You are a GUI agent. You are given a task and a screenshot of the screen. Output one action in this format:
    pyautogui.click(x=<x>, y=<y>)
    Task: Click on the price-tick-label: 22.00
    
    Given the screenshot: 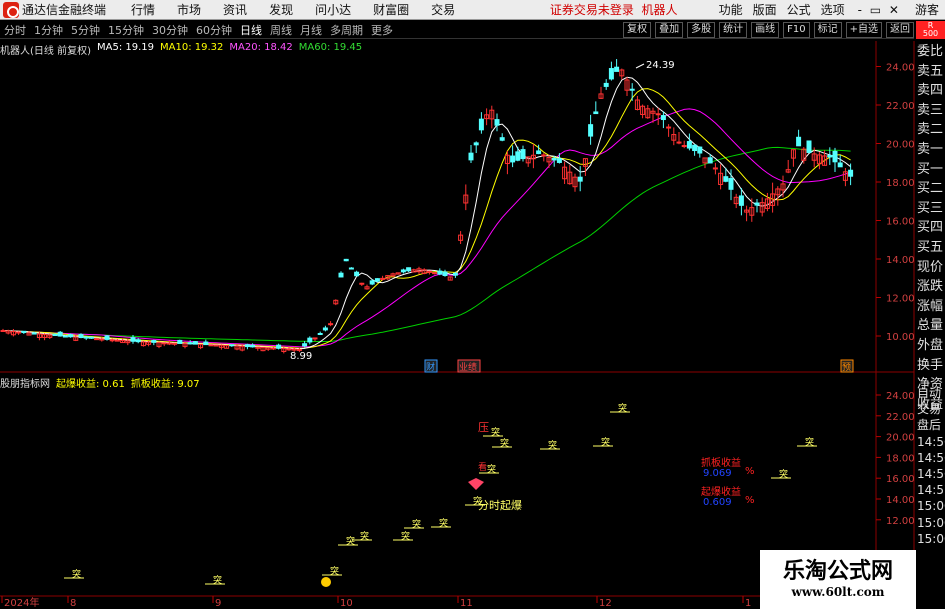 What is the action you would take?
    pyautogui.click(x=900, y=106)
    